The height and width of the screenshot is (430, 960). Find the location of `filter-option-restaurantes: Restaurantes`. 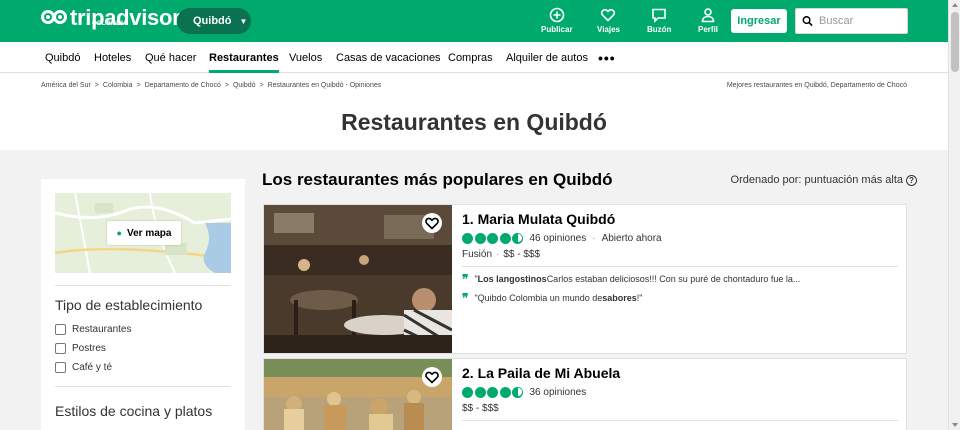

filter-option-restaurantes: Restaurantes is located at coordinates (93, 329).